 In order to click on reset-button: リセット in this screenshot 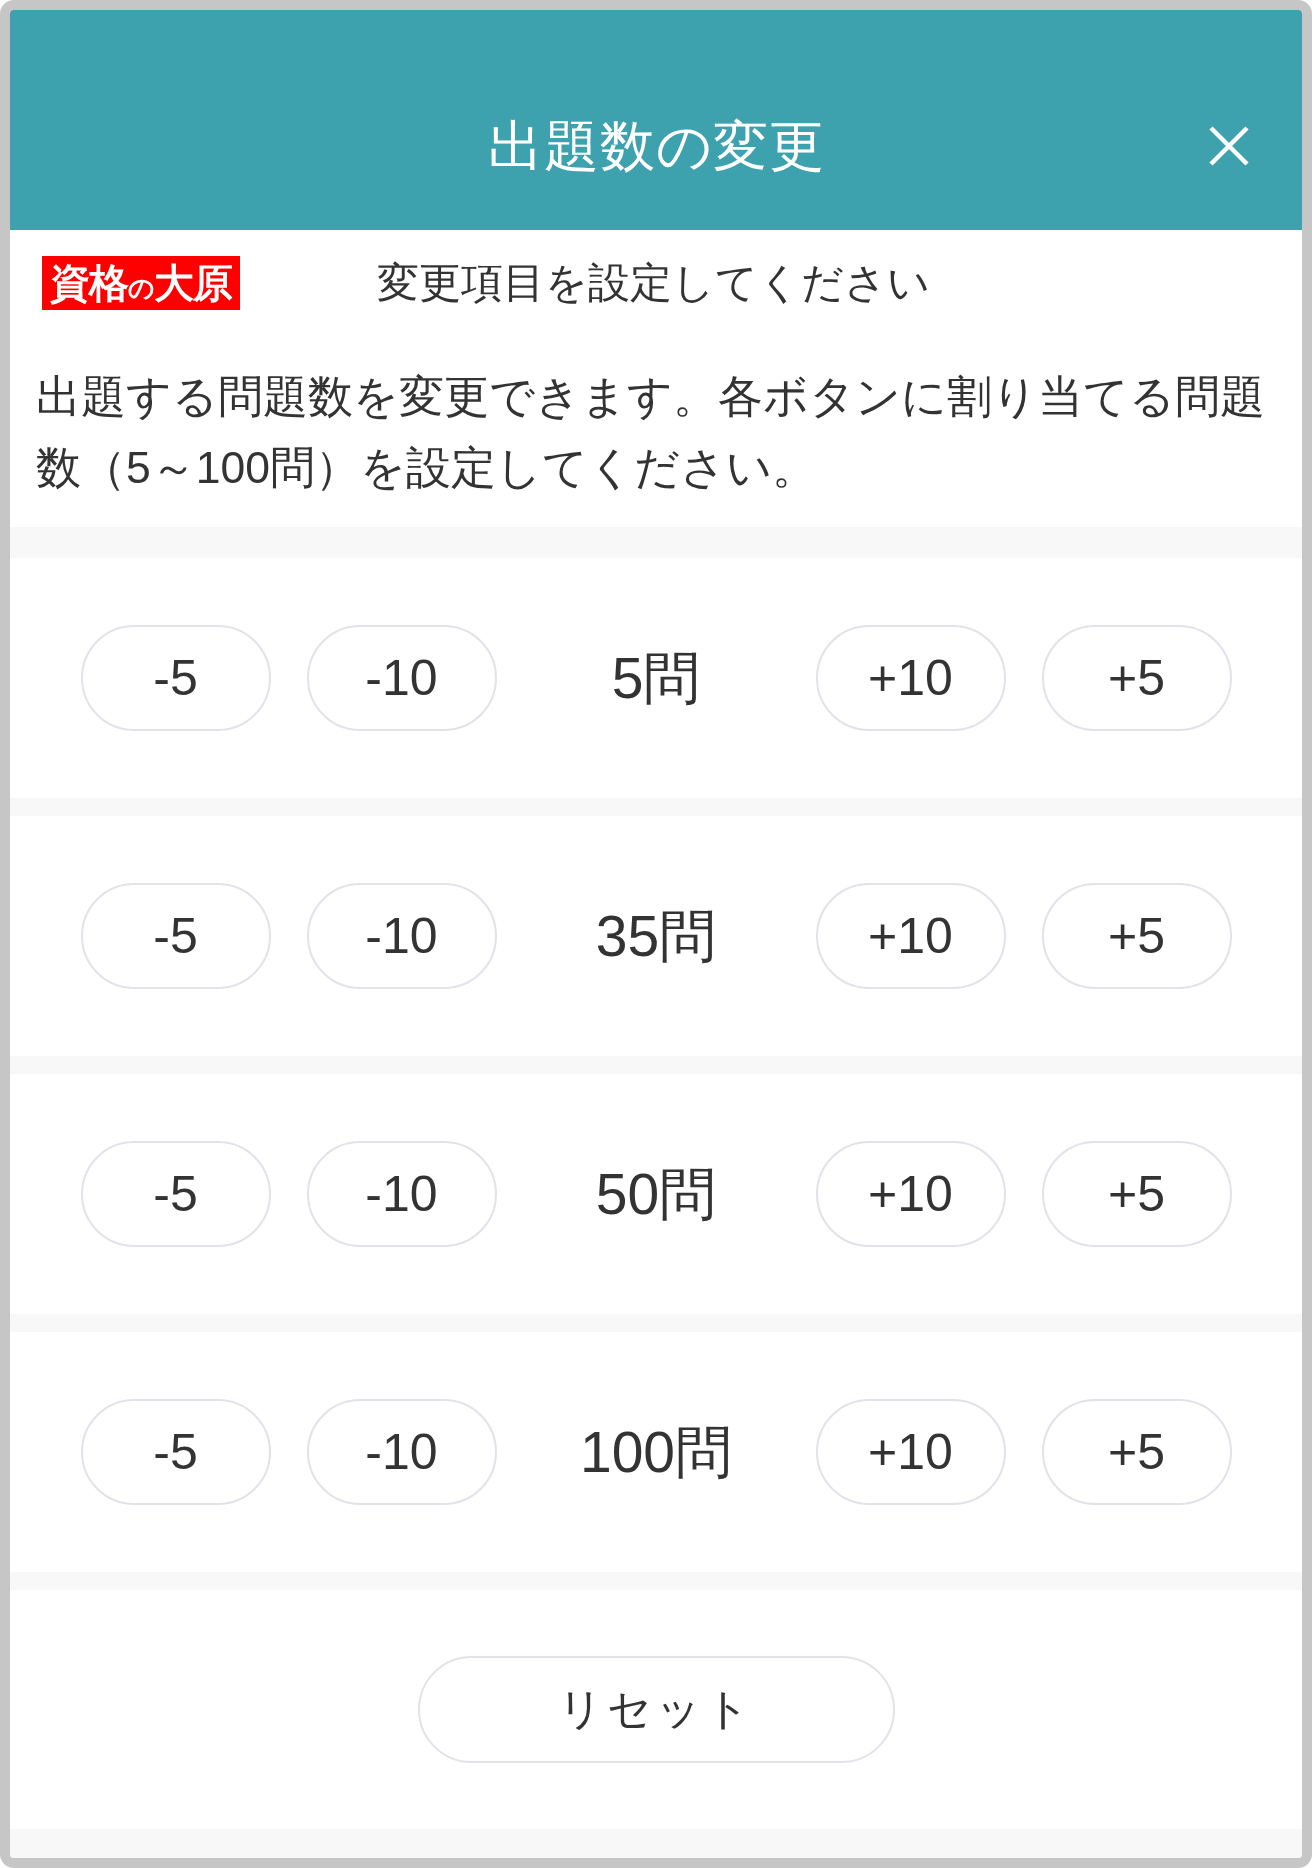, I will do `click(656, 1709)`.